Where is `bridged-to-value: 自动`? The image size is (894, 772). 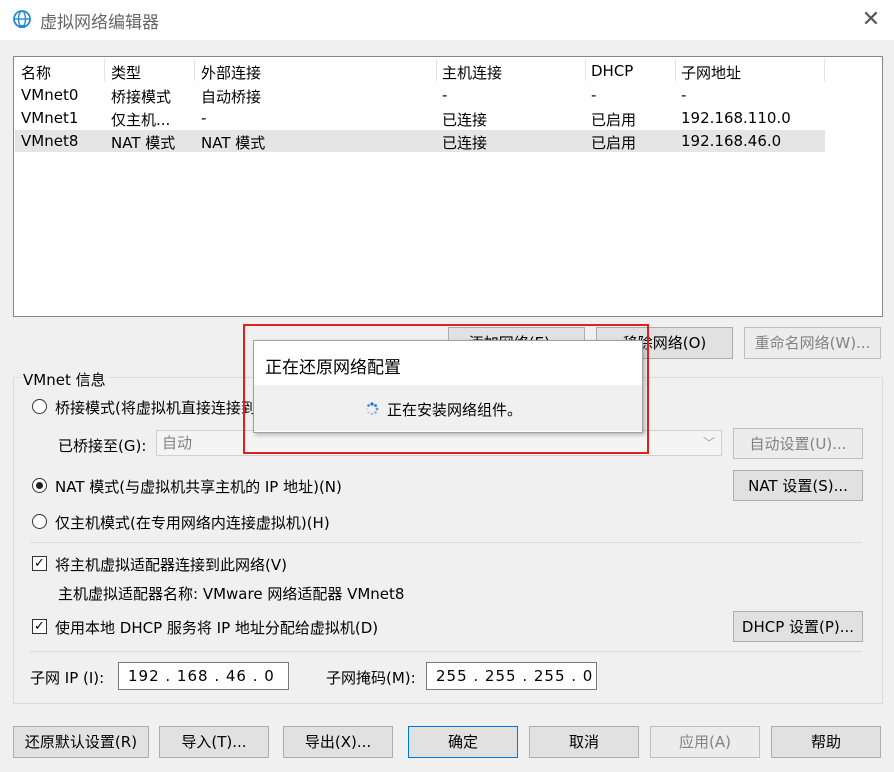 bridged-to-value: 自动 is located at coordinates (177, 443).